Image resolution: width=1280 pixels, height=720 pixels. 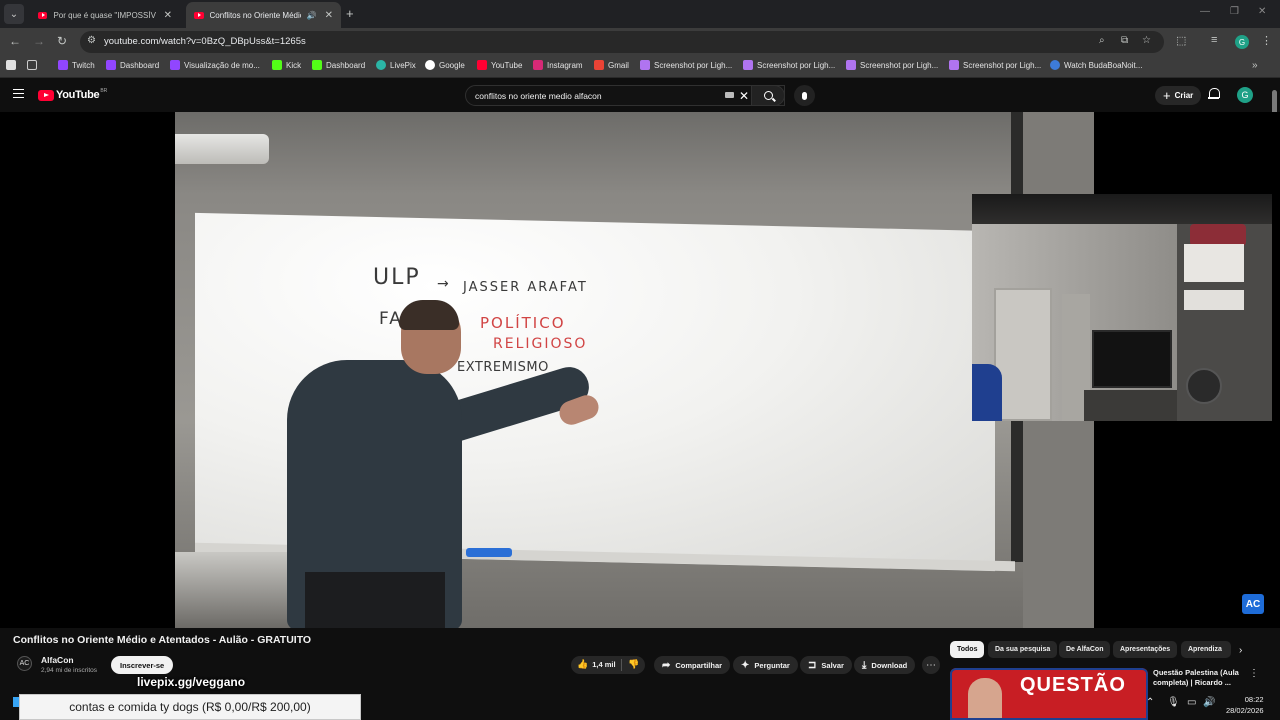 What do you see at coordinates (1124, 40) in the screenshot?
I see `install-app-icon: ⧉` at bounding box center [1124, 40].